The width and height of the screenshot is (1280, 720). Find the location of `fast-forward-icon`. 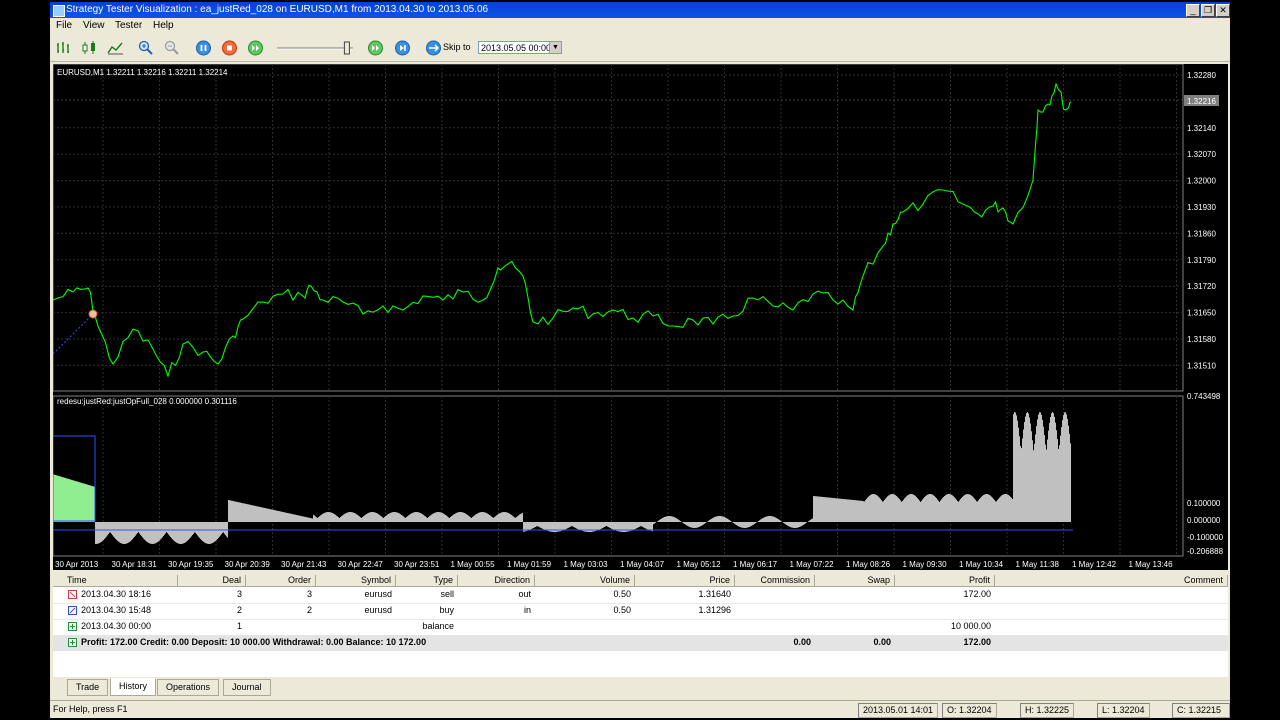

fast-forward-icon is located at coordinates (375, 48).